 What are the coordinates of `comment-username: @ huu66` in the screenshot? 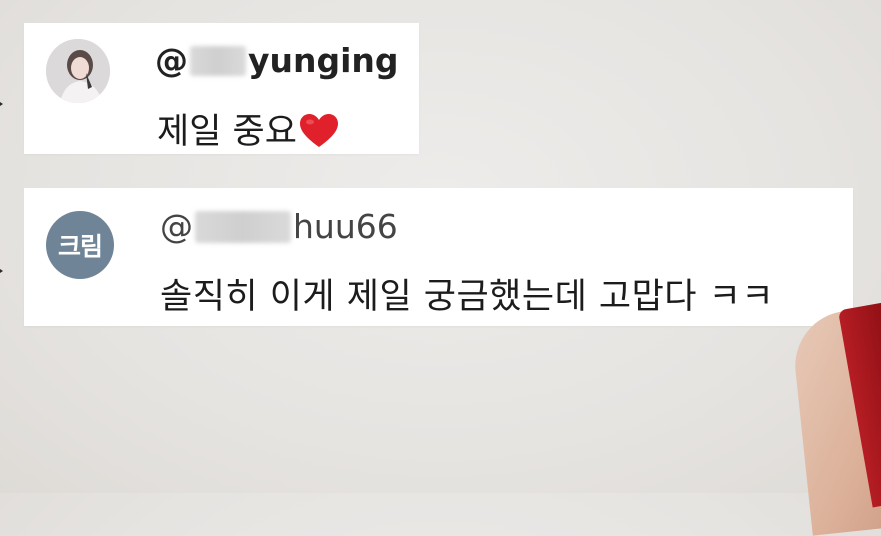 It's located at (279, 226).